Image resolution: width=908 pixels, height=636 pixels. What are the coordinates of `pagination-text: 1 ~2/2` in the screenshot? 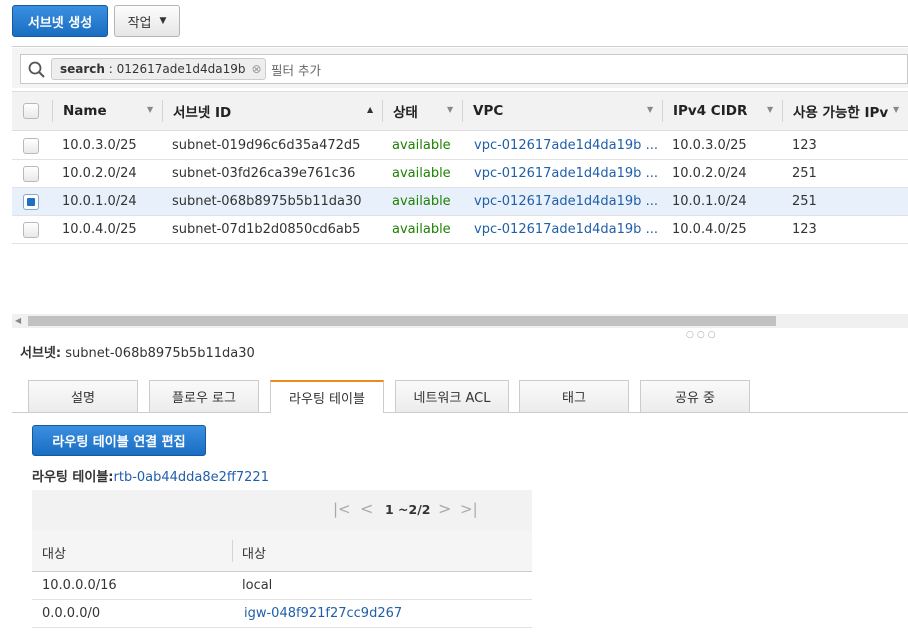 It's located at (408, 509).